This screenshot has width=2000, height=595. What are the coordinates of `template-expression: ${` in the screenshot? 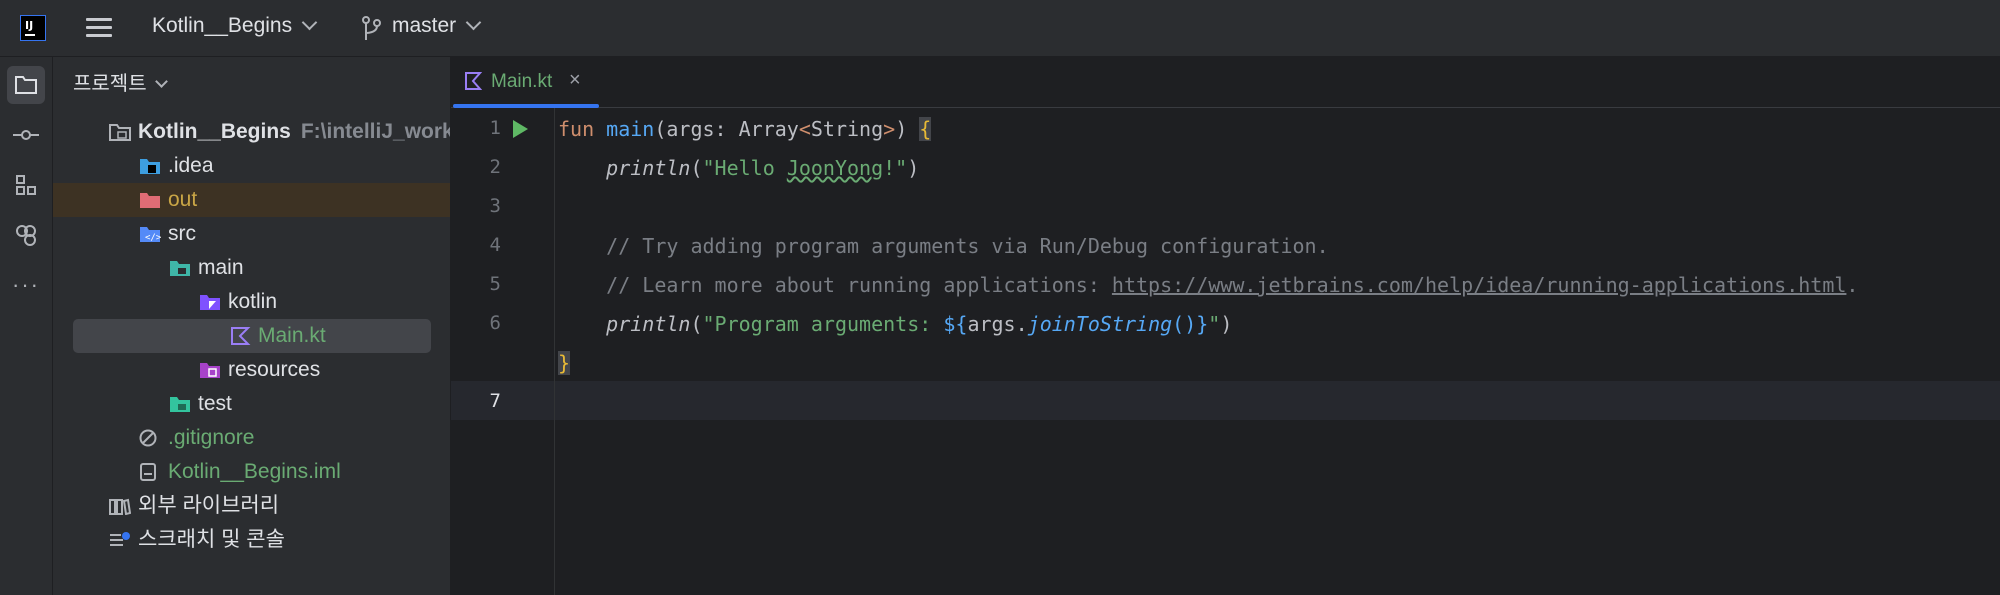 It's located at (955, 324).